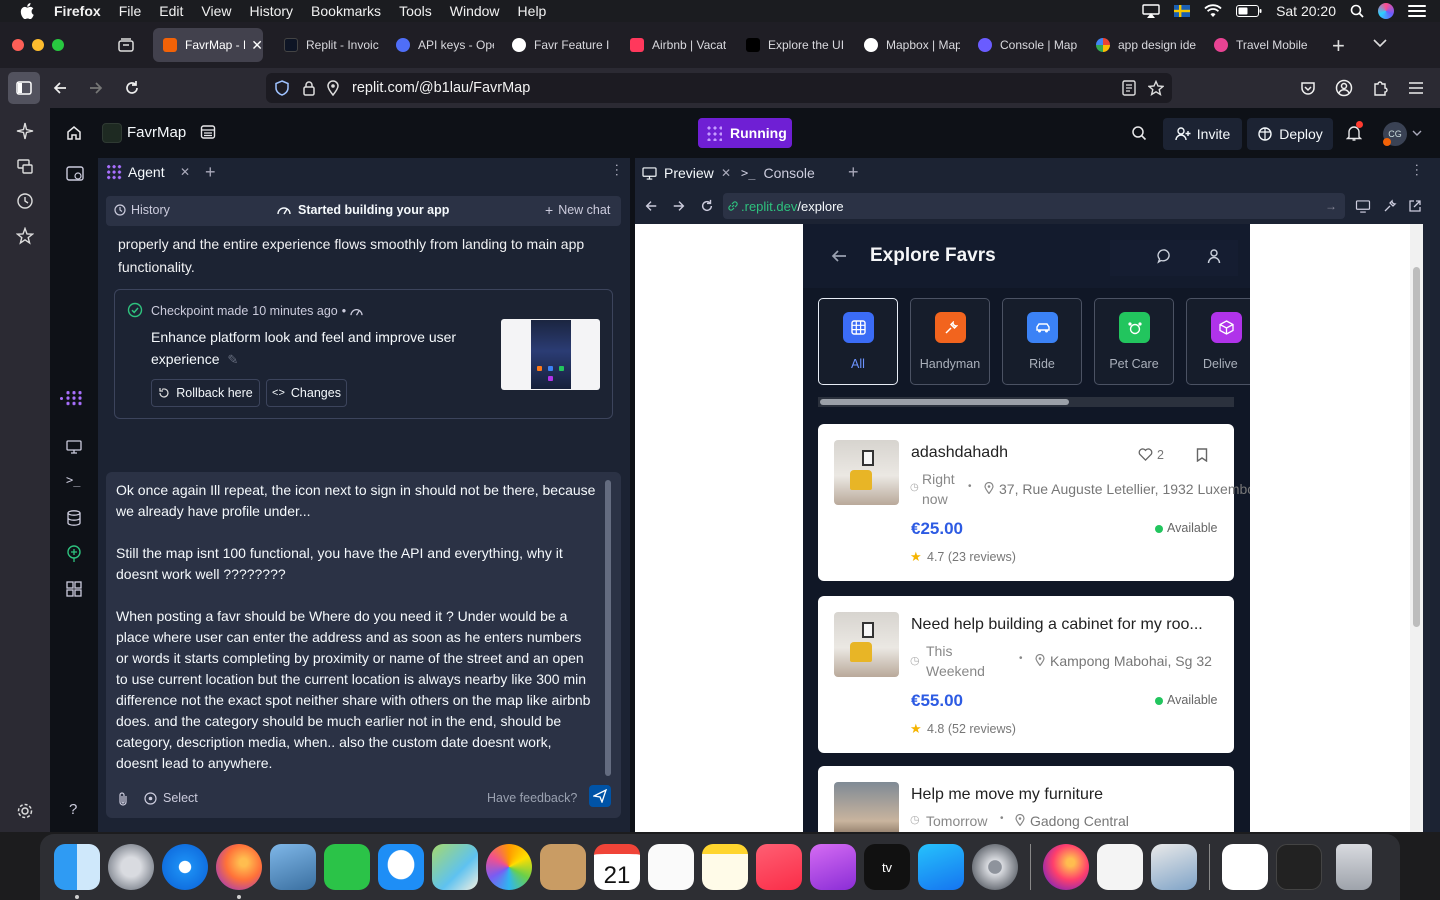  Describe the element at coordinates (600, 796) in the screenshot. I see `send-button` at that location.